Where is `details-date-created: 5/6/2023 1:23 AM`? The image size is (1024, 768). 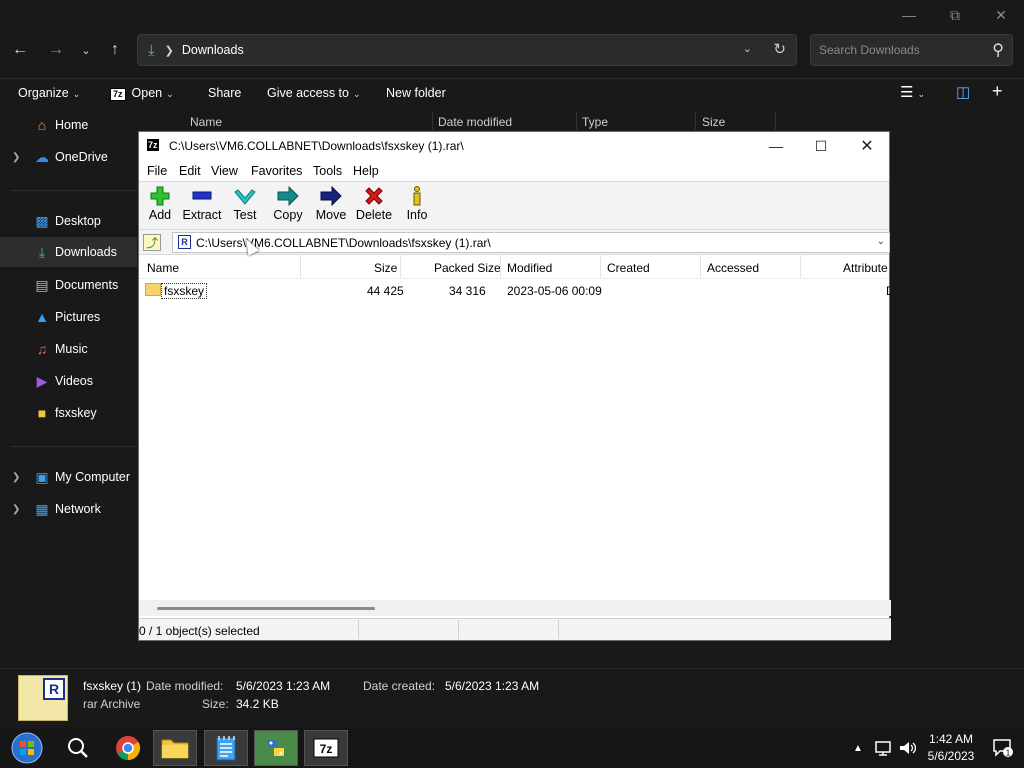
details-date-created: 5/6/2023 1:23 AM is located at coordinates (492, 686).